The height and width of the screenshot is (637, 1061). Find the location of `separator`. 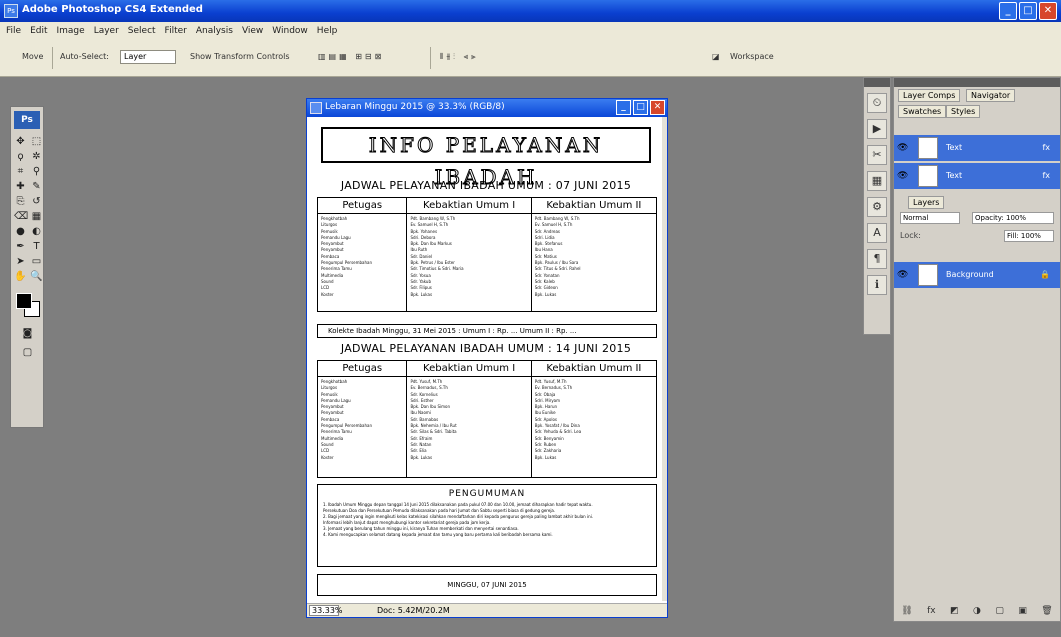

separator is located at coordinates (52, 58).